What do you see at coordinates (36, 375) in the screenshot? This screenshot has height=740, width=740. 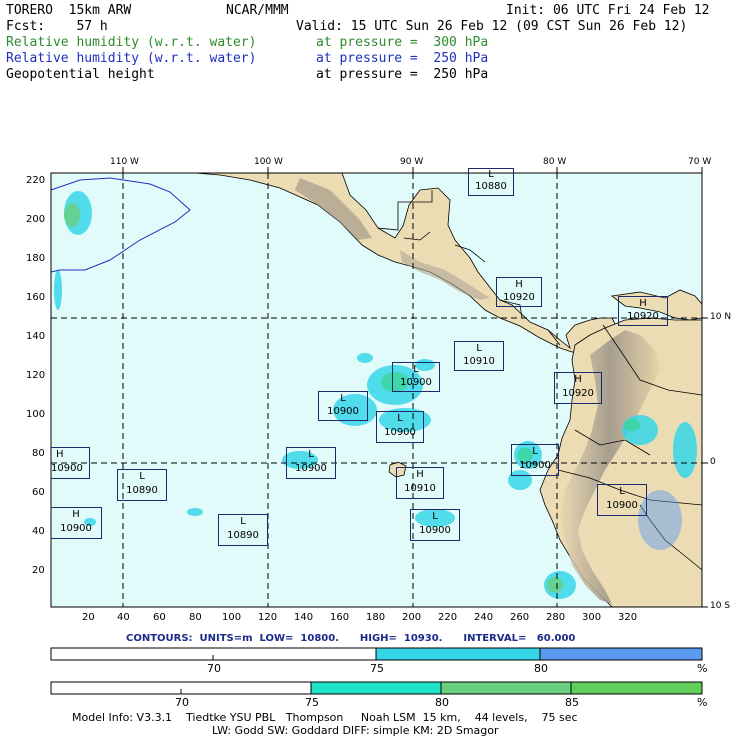 I see `y-tick: 120` at bounding box center [36, 375].